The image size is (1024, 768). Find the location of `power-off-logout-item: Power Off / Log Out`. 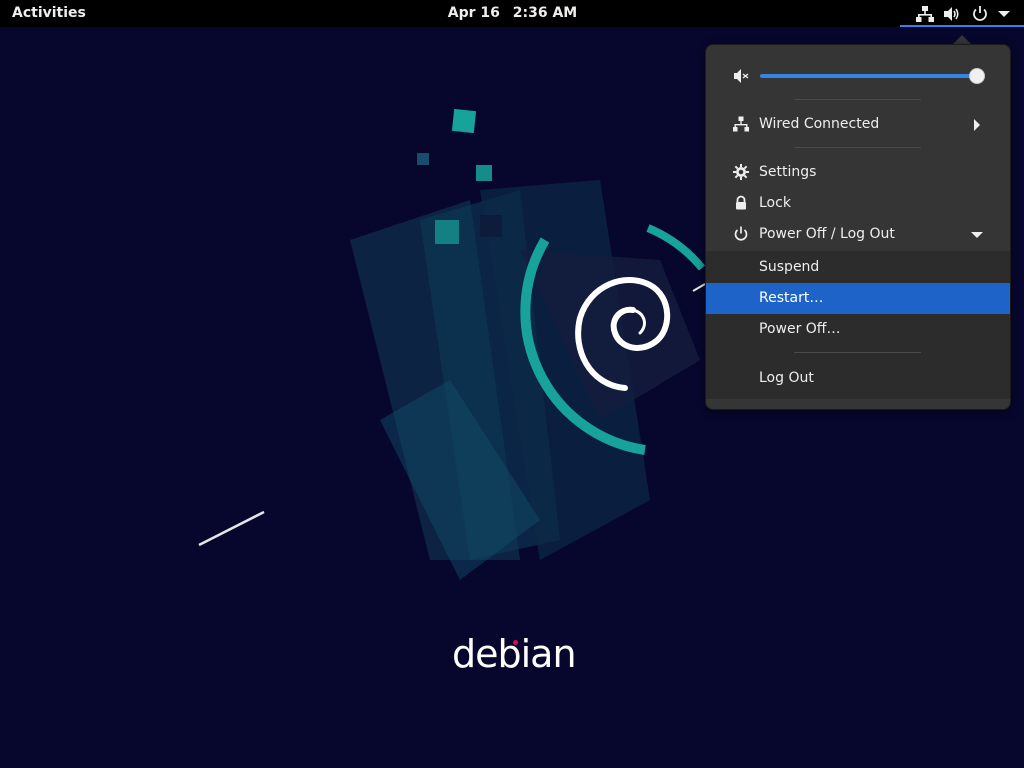

power-off-logout-item: Power Off / Log Out is located at coordinates (858, 234).